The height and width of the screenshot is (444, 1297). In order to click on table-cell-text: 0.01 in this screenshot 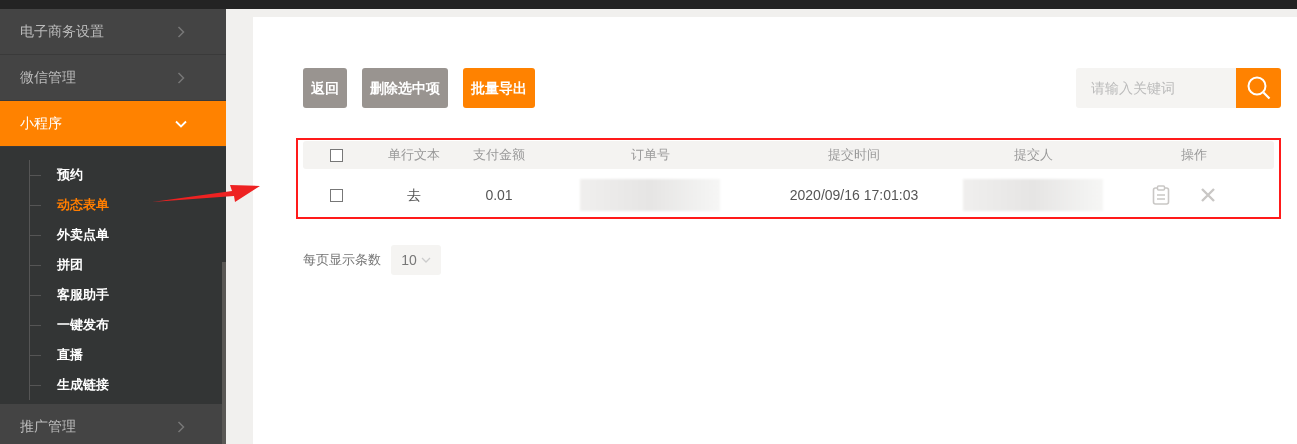, I will do `click(499, 195)`.